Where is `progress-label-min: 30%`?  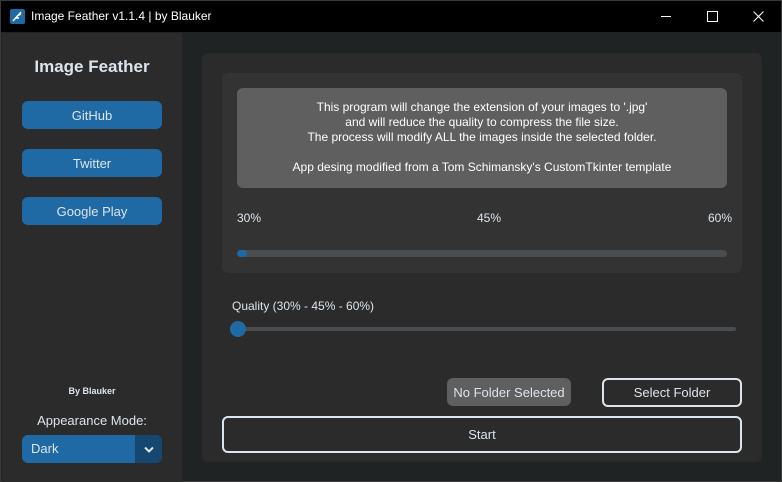
progress-label-min: 30% is located at coordinates (249, 218).